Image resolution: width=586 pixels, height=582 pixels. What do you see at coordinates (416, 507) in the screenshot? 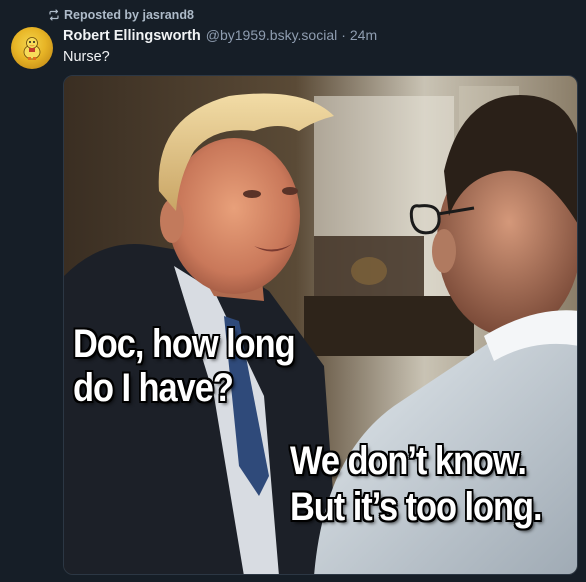
I see `caption-line: But it’s too long.` at bounding box center [416, 507].